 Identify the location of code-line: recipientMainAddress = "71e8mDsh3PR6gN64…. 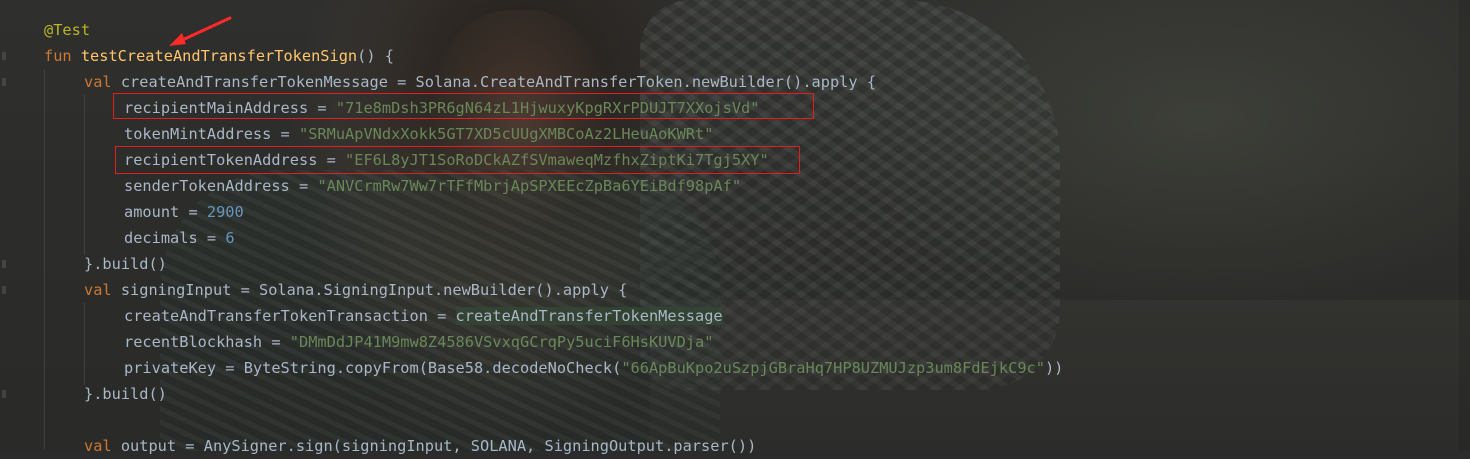
(735, 108).